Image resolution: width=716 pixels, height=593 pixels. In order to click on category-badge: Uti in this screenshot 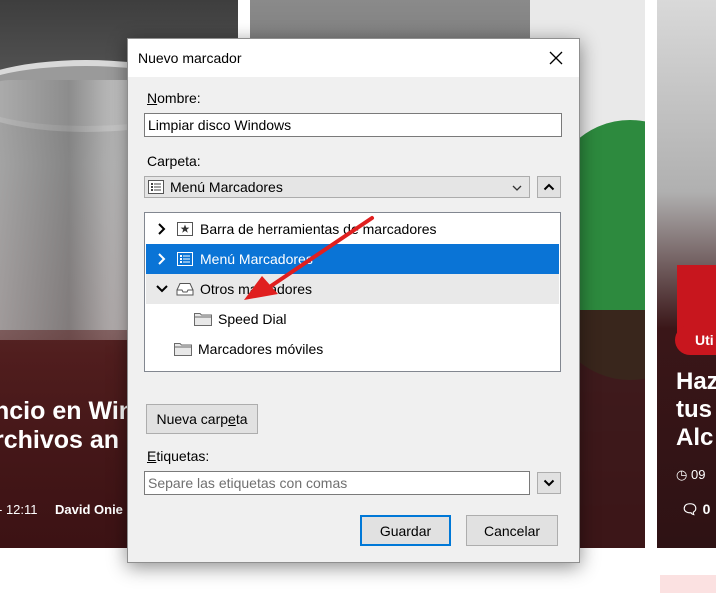, I will do `click(695, 340)`.